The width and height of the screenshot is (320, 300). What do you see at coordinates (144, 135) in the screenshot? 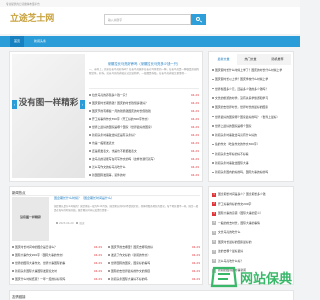
I see `list-item: 新闻头条时事政治好还是有头条好？ 04-29` at bounding box center [144, 135].